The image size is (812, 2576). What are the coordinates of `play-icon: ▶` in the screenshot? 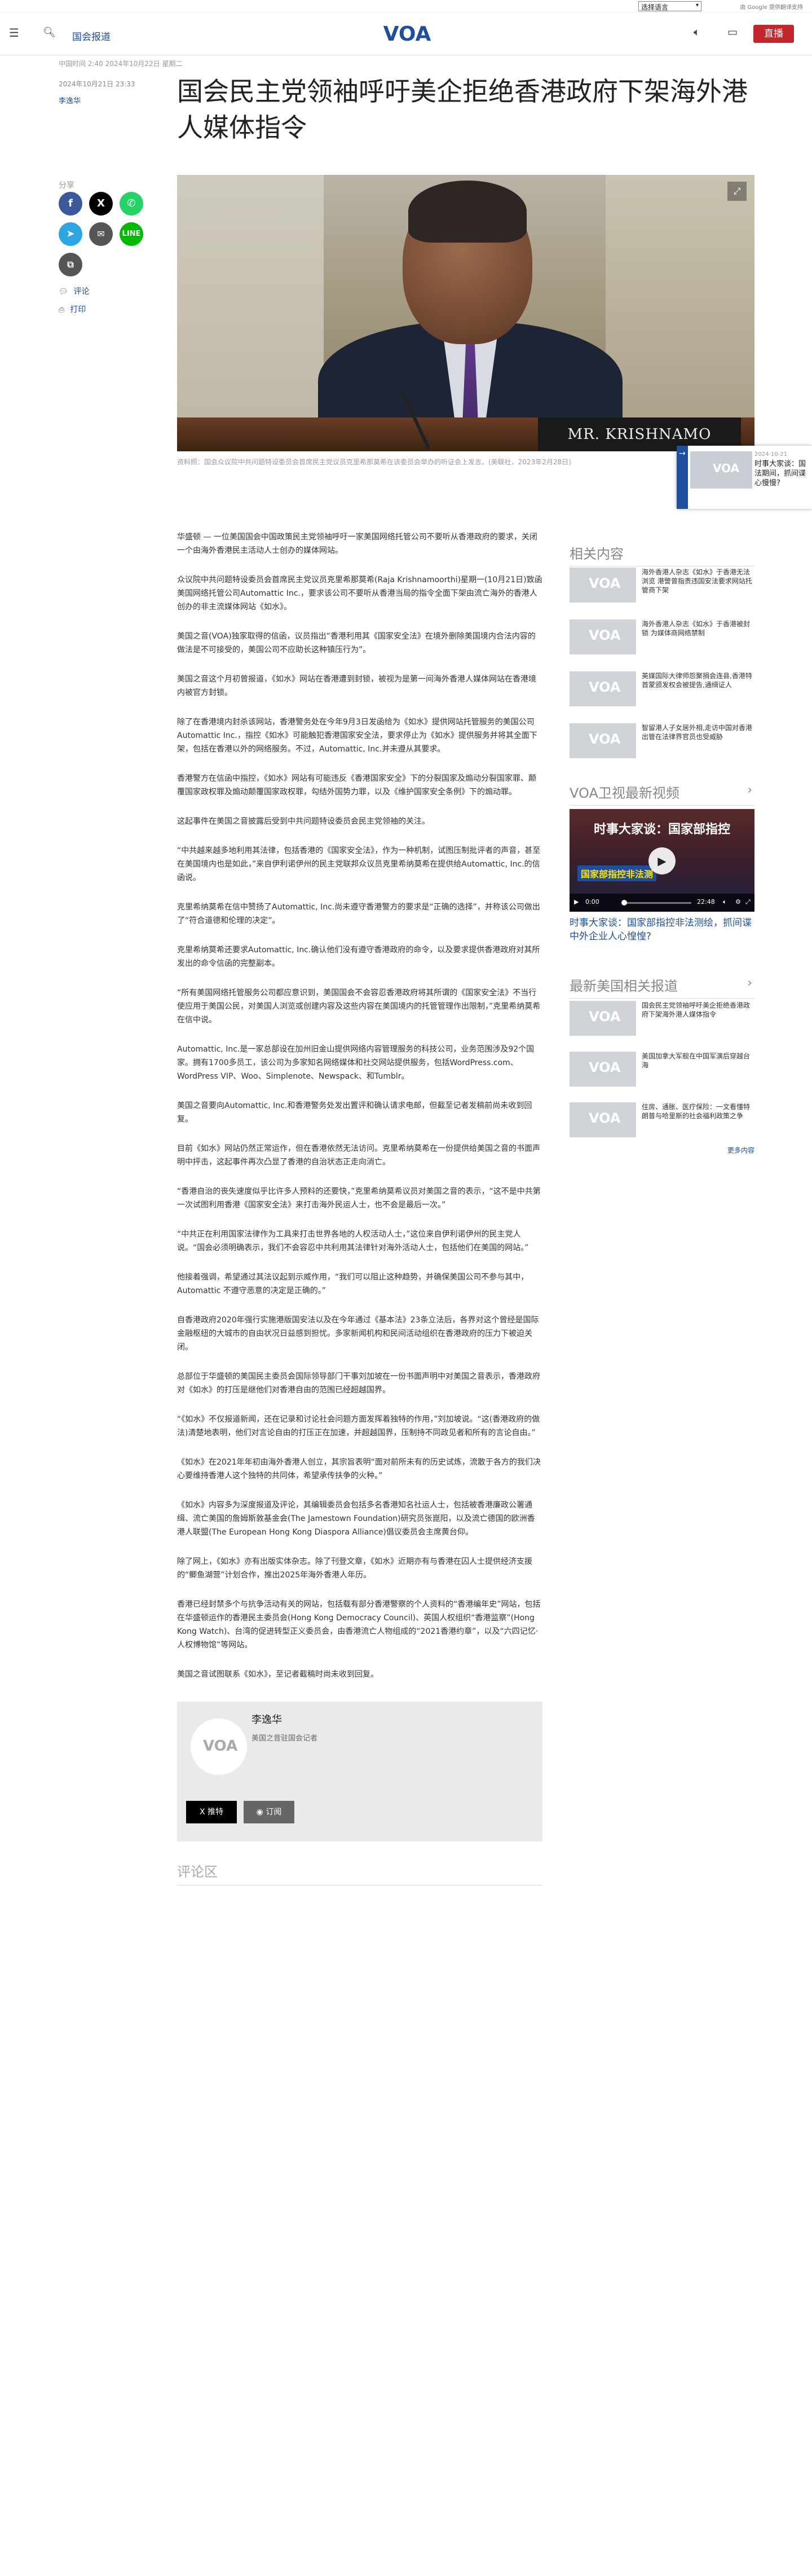 It's located at (662, 860).